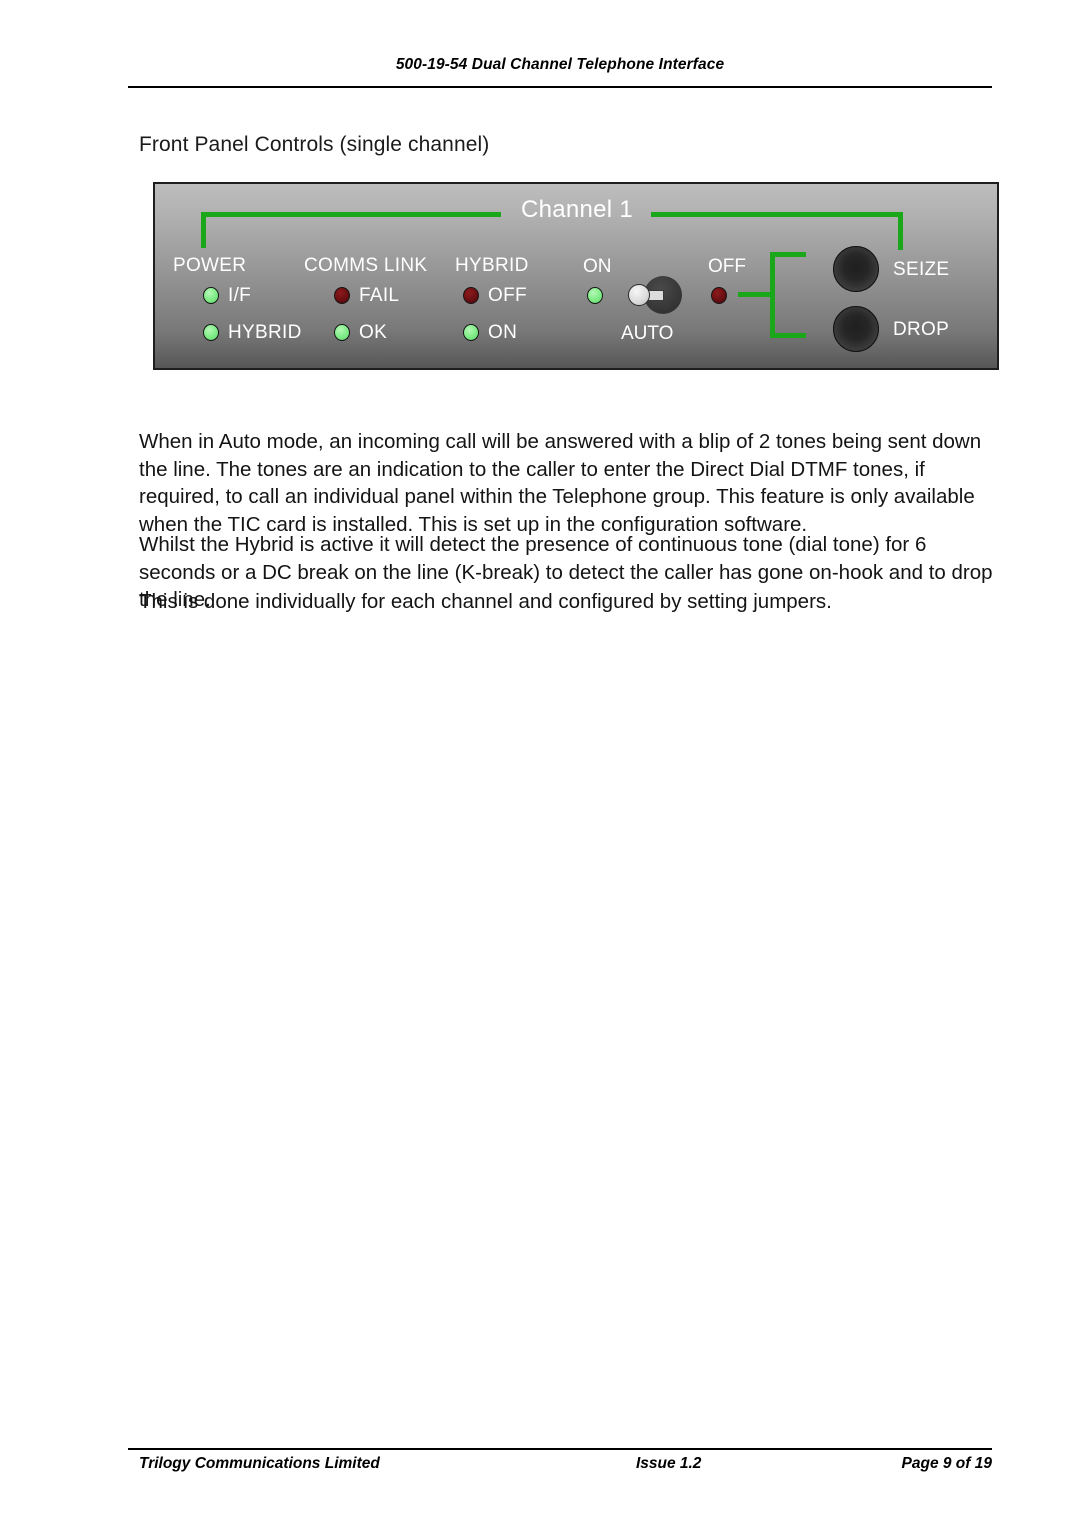  I want to click on toggle-knob-icon, so click(639, 295).